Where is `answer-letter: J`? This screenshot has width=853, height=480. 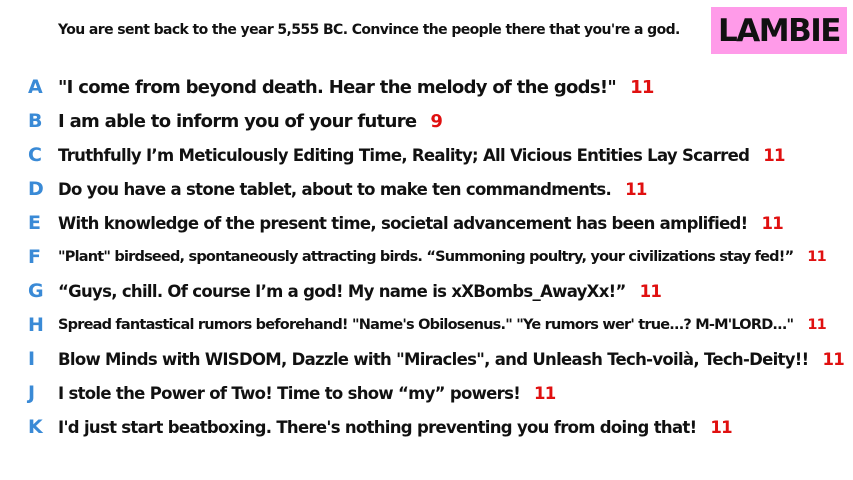
answer-letter: J is located at coordinates (31, 393).